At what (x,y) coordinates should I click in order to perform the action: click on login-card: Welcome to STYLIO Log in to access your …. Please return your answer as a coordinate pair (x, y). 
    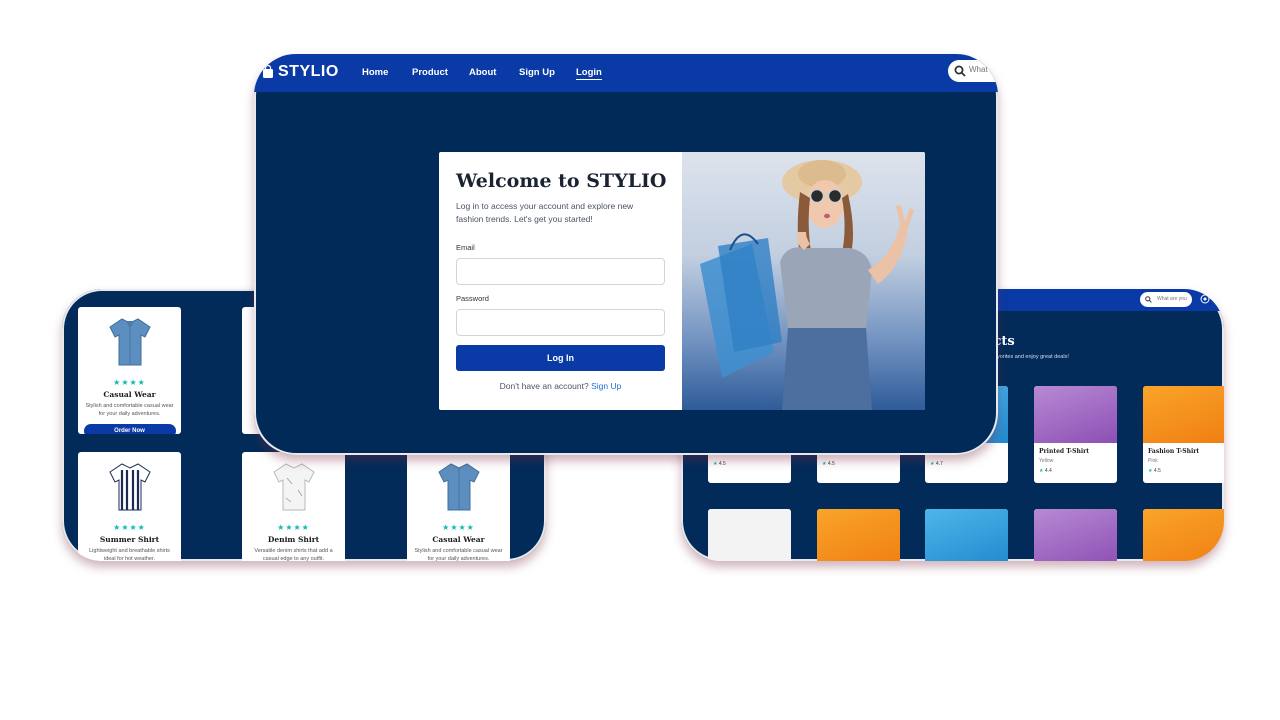
    Looking at the image, I should click on (682, 281).